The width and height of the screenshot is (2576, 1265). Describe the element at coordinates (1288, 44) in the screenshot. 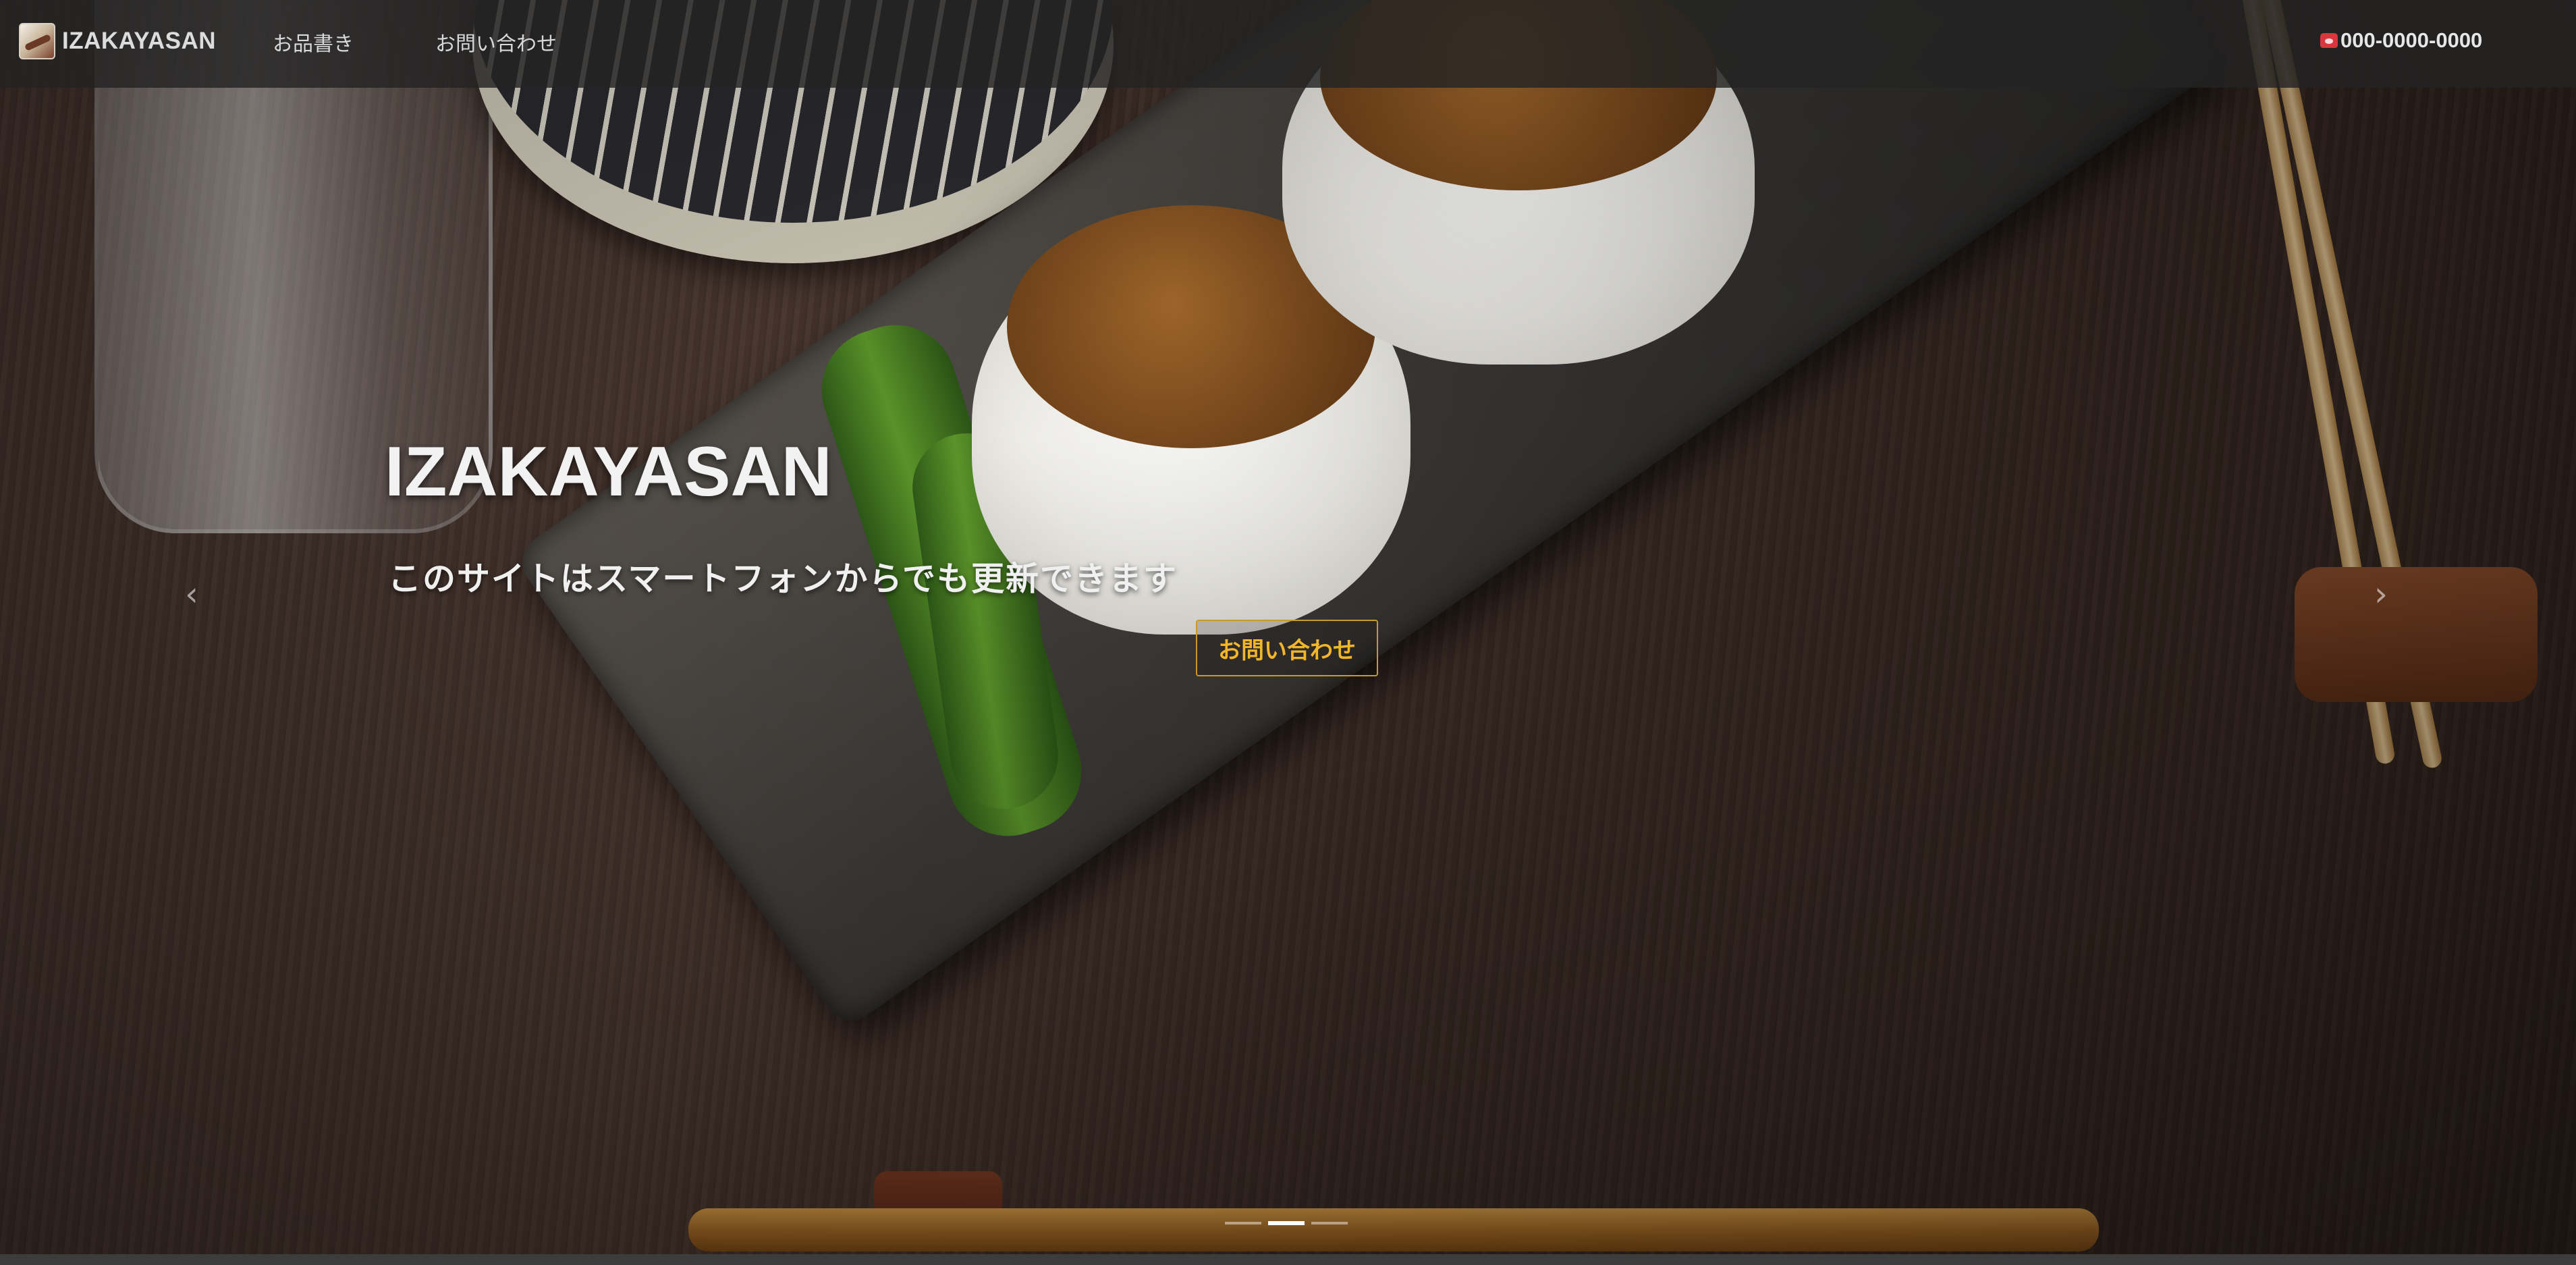

I see `navbar: IZAKAYASAN お品書き お問い合わせ 000-0000-0000` at that location.